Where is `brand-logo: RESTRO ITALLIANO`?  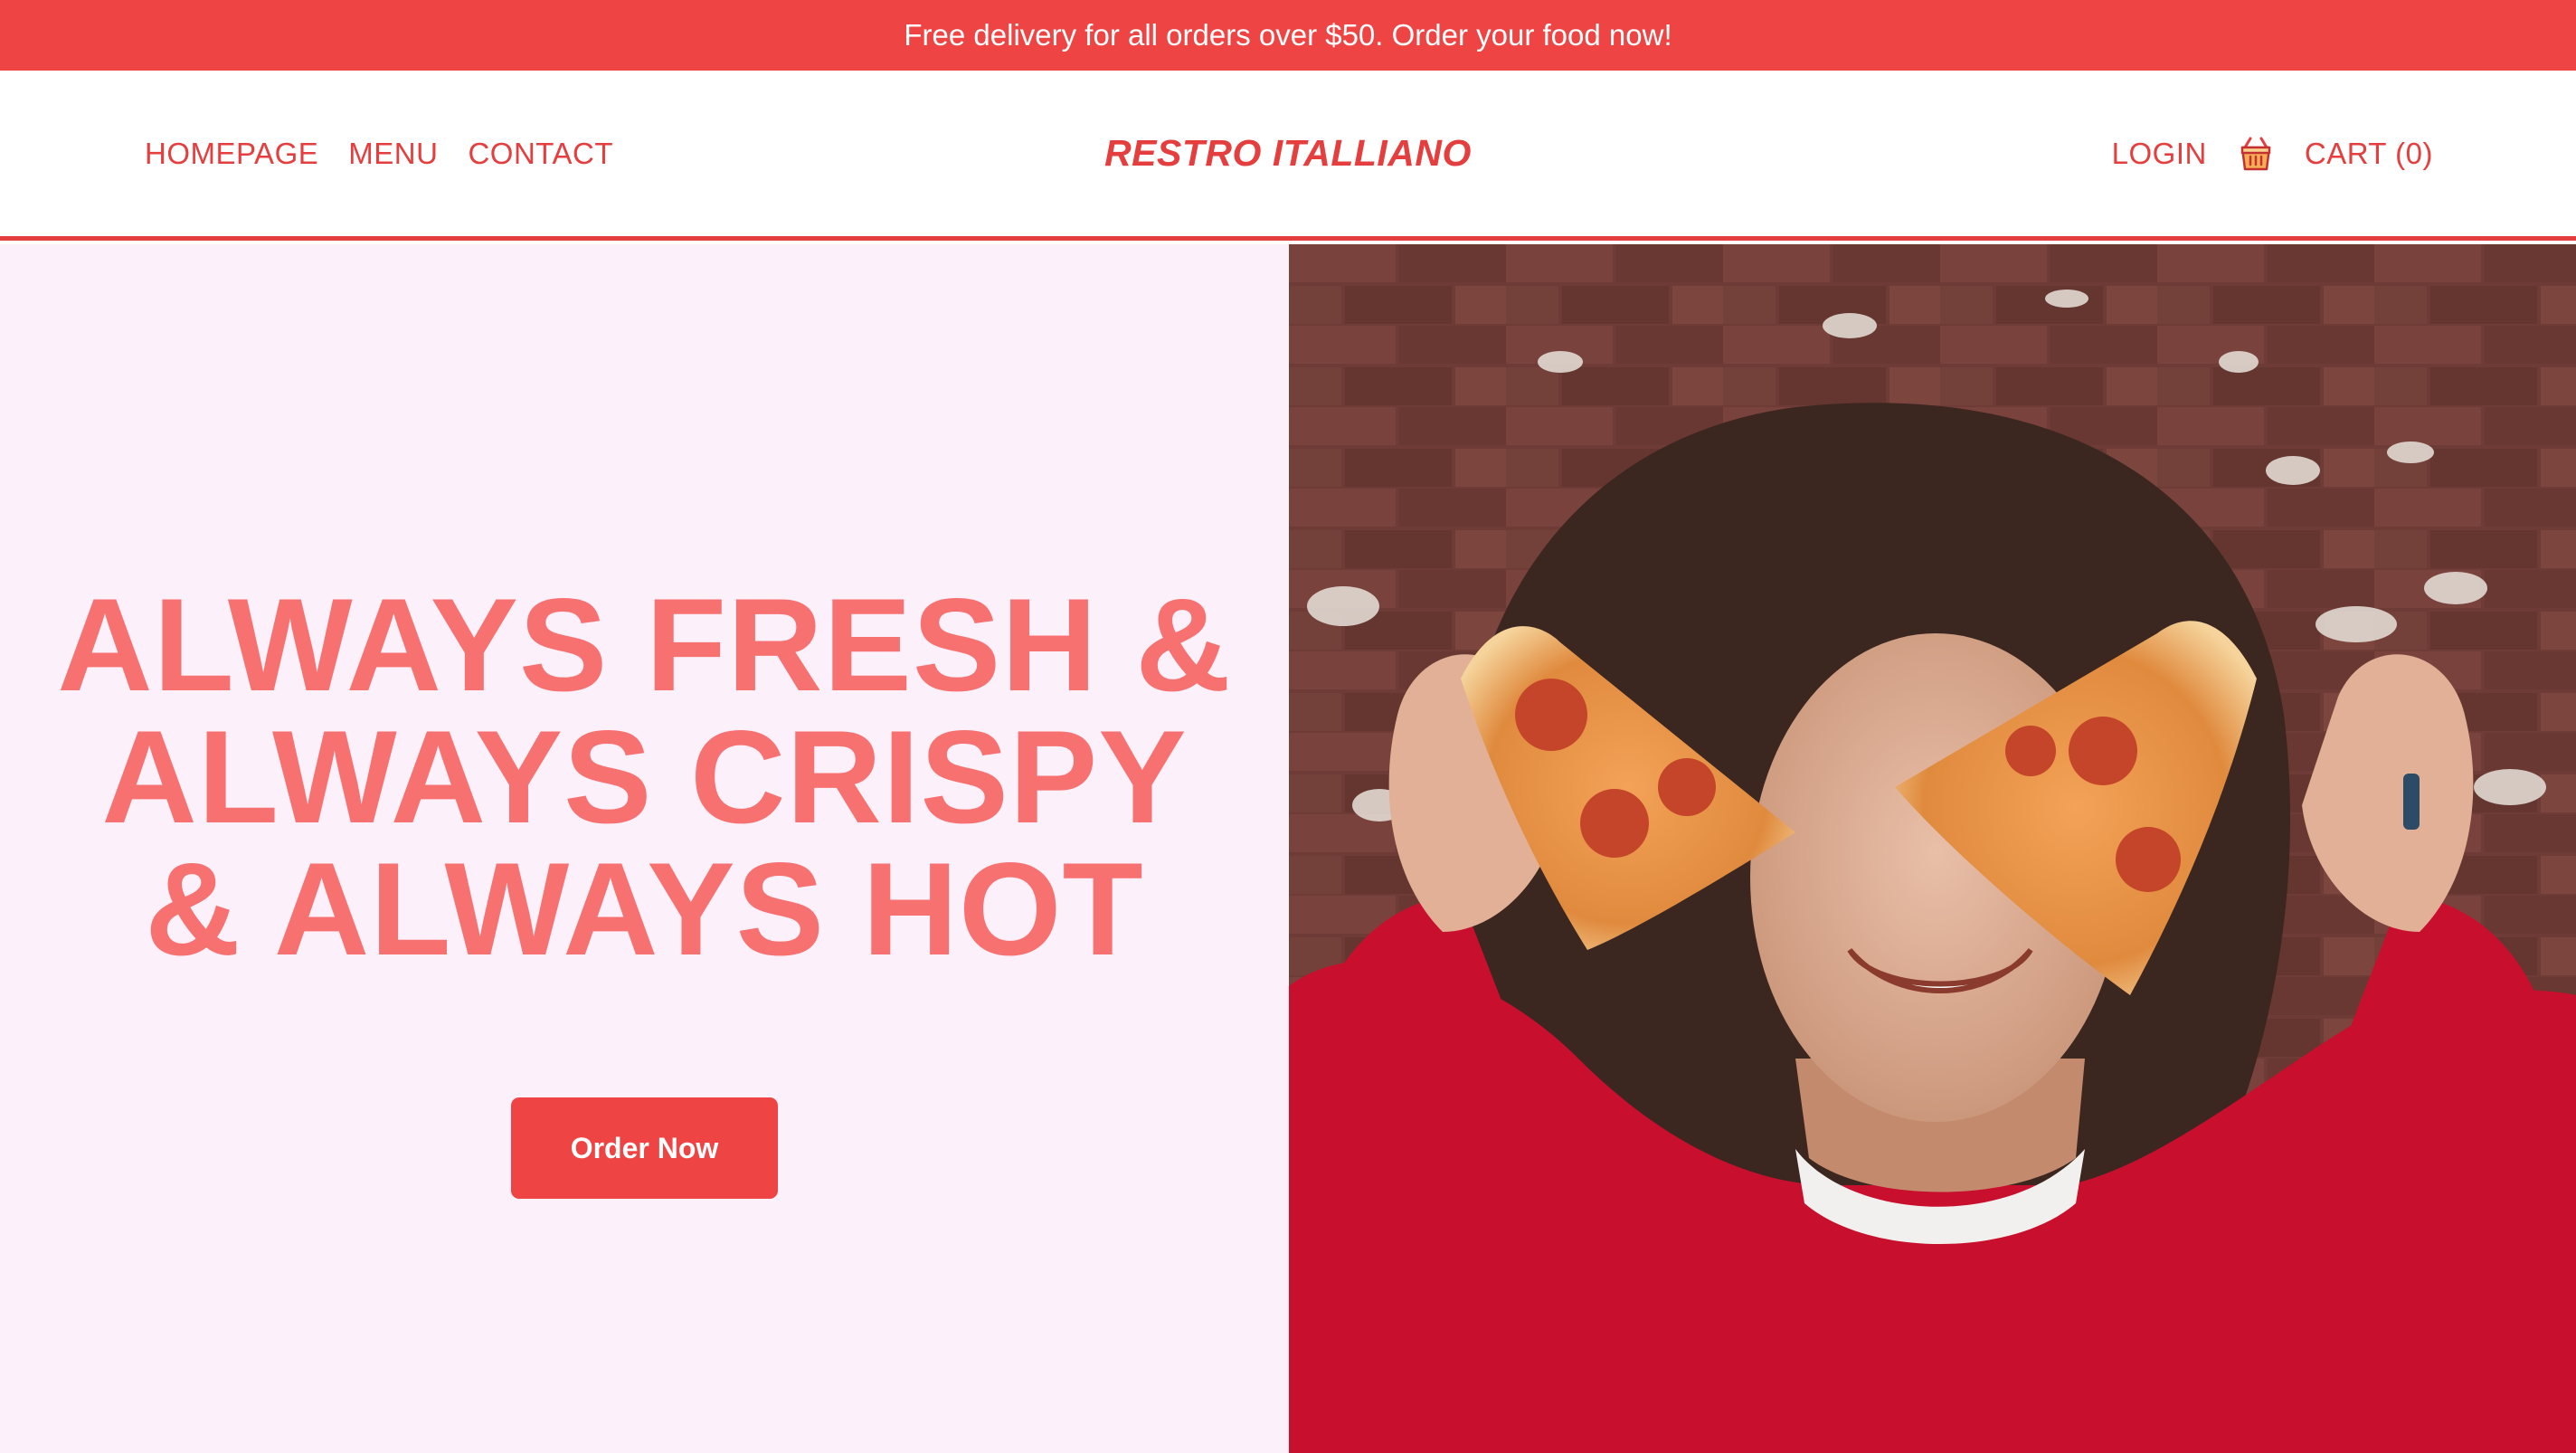
brand-logo: RESTRO ITALLIANO is located at coordinates (1288, 153).